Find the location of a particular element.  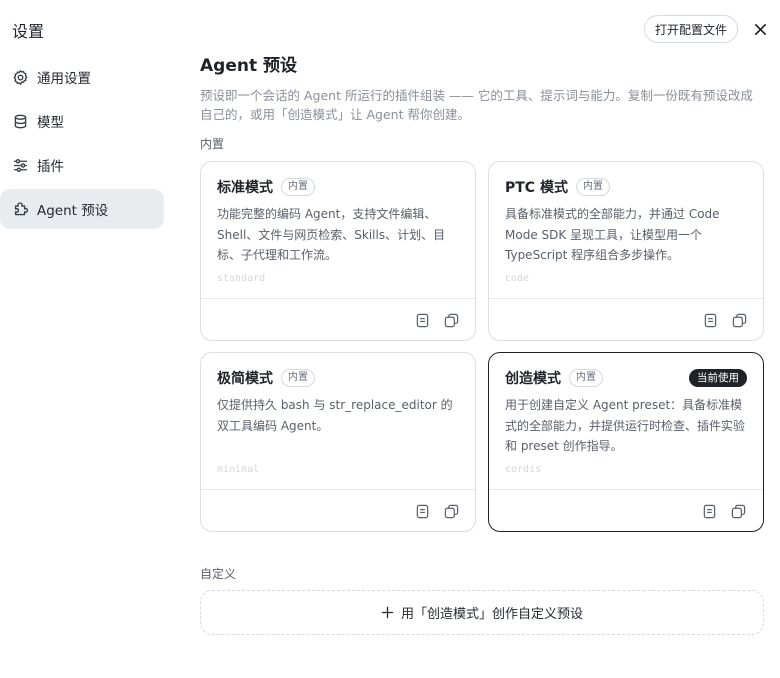

close-icon is located at coordinates (760, 29).